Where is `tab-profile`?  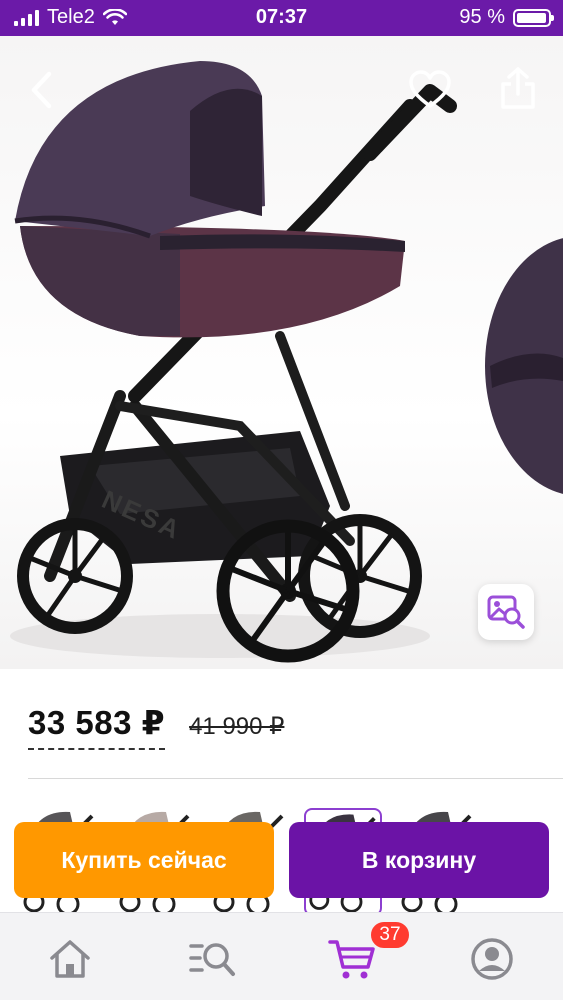
tab-profile is located at coordinates (492, 959).